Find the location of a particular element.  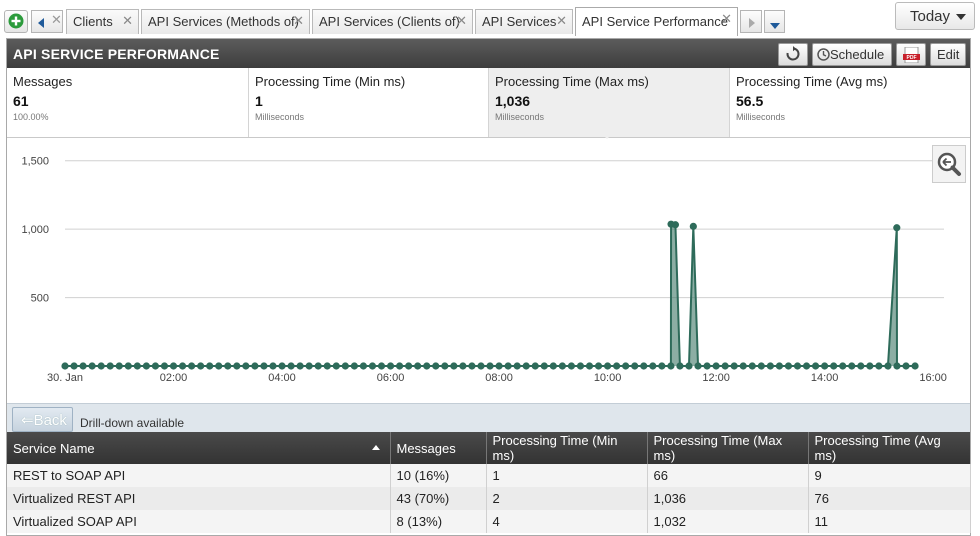

kpi-label: Processing Time (Min ms) is located at coordinates (330, 81).